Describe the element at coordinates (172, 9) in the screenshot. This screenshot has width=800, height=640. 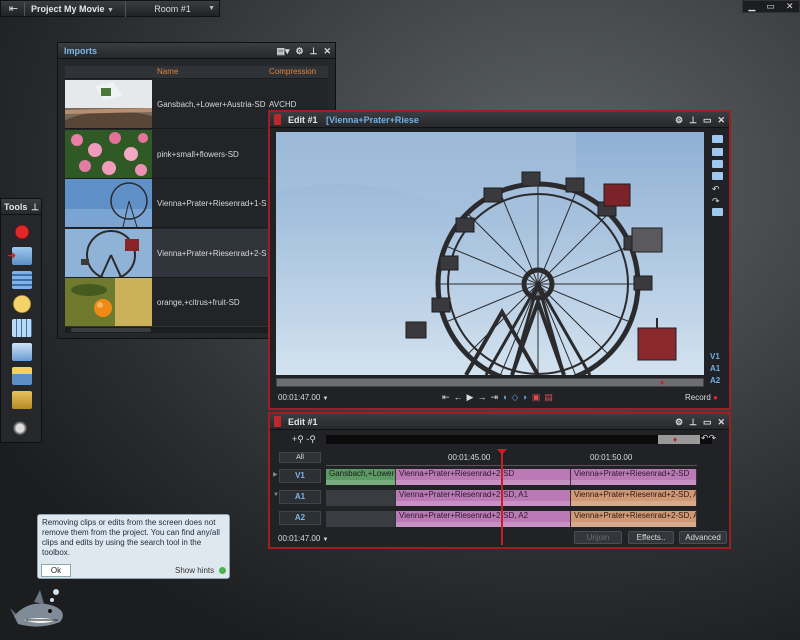
I see `room-selector: Room #1 ▼` at that location.